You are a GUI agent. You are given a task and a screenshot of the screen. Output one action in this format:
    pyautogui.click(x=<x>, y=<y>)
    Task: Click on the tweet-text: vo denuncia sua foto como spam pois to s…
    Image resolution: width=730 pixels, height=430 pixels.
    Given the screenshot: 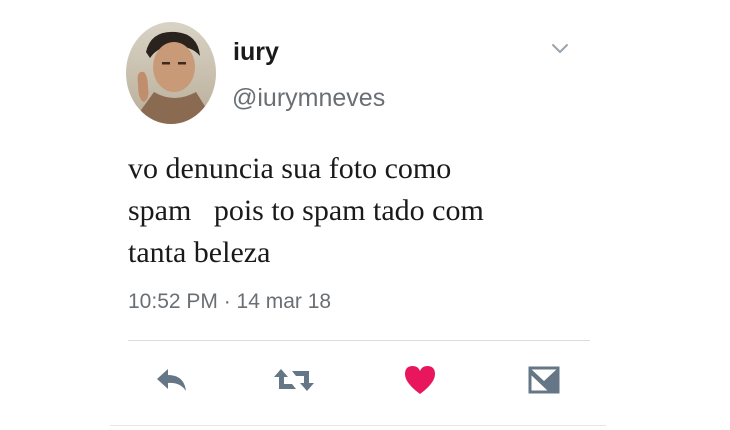 What is the action you would take?
    pyautogui.click(x=306, y=210)
    